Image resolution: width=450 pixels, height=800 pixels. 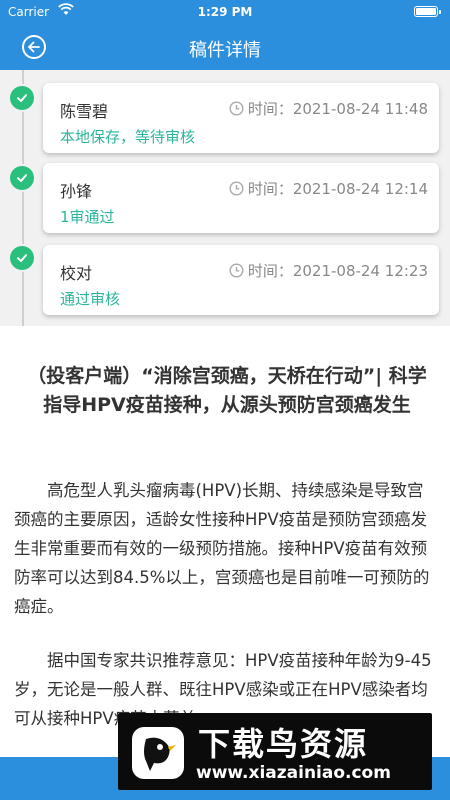 I want to click on review-time-text: 时间：2021-08-24 12:23, so click(x=337, y=271).